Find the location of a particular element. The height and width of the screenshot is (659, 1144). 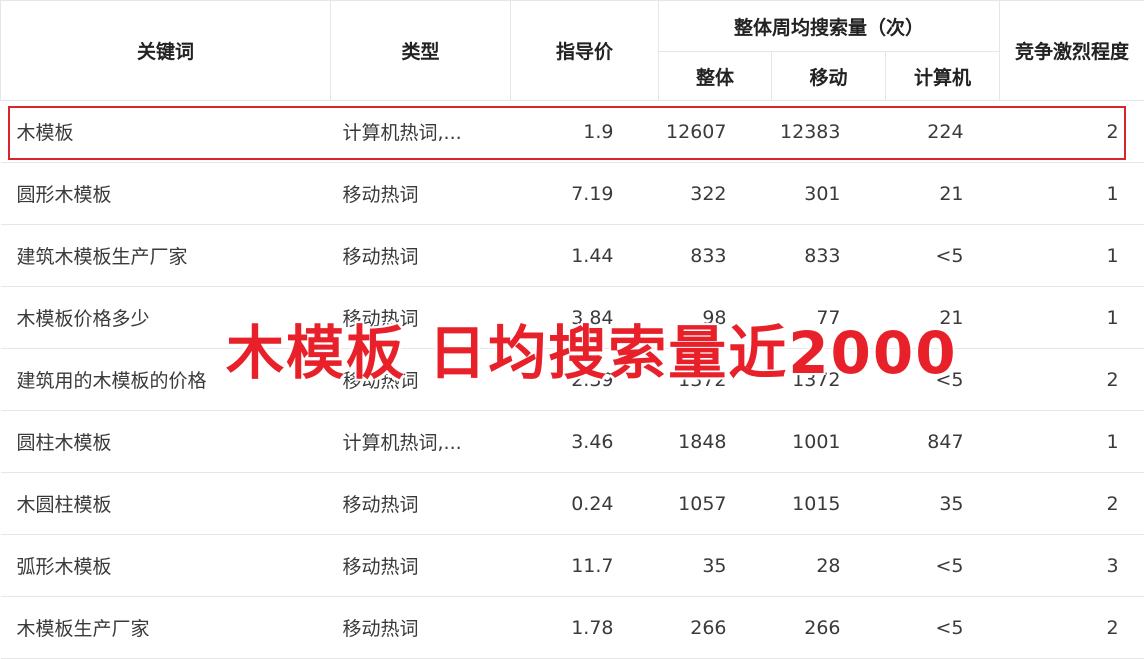

cell-keyword: 建筑木模板生产厂家 is located at coordinates (166, 256).